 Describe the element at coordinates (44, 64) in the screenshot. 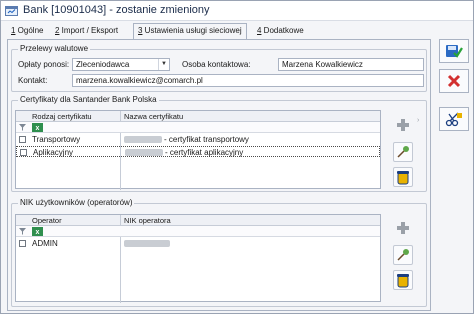

I see `fees-label: Opłaty ponosi:` at that location.